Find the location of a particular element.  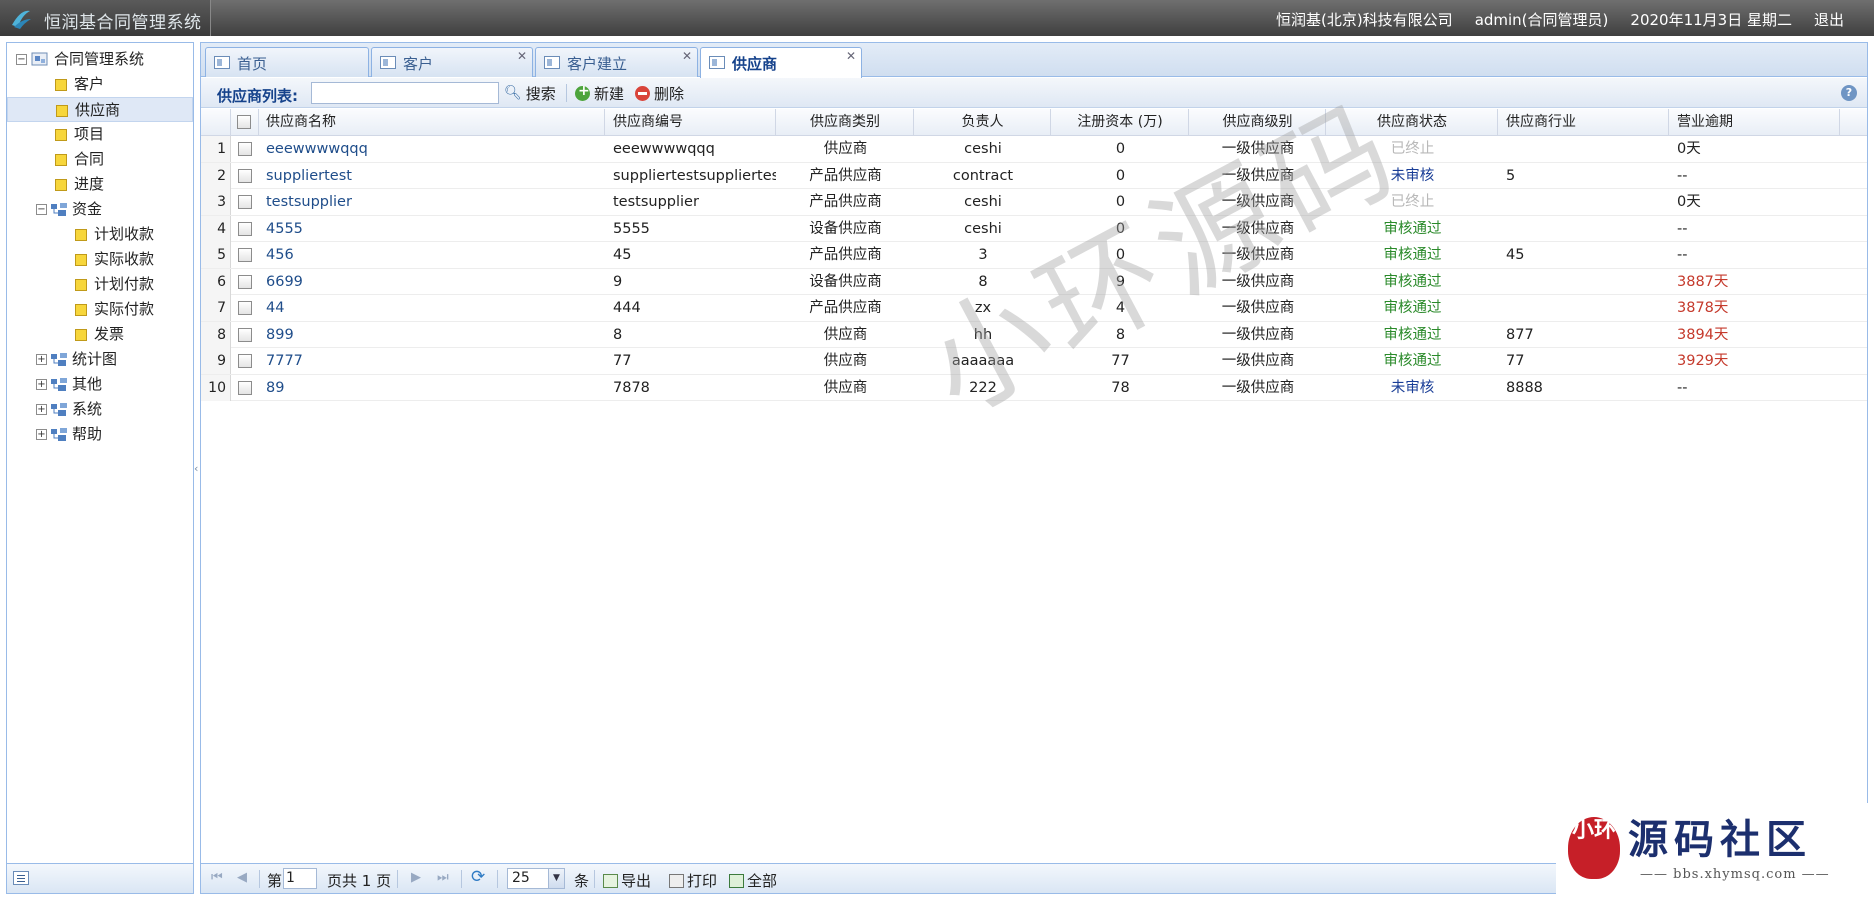

sidebar-item: + 系统 is located at coordinates (100, 409).